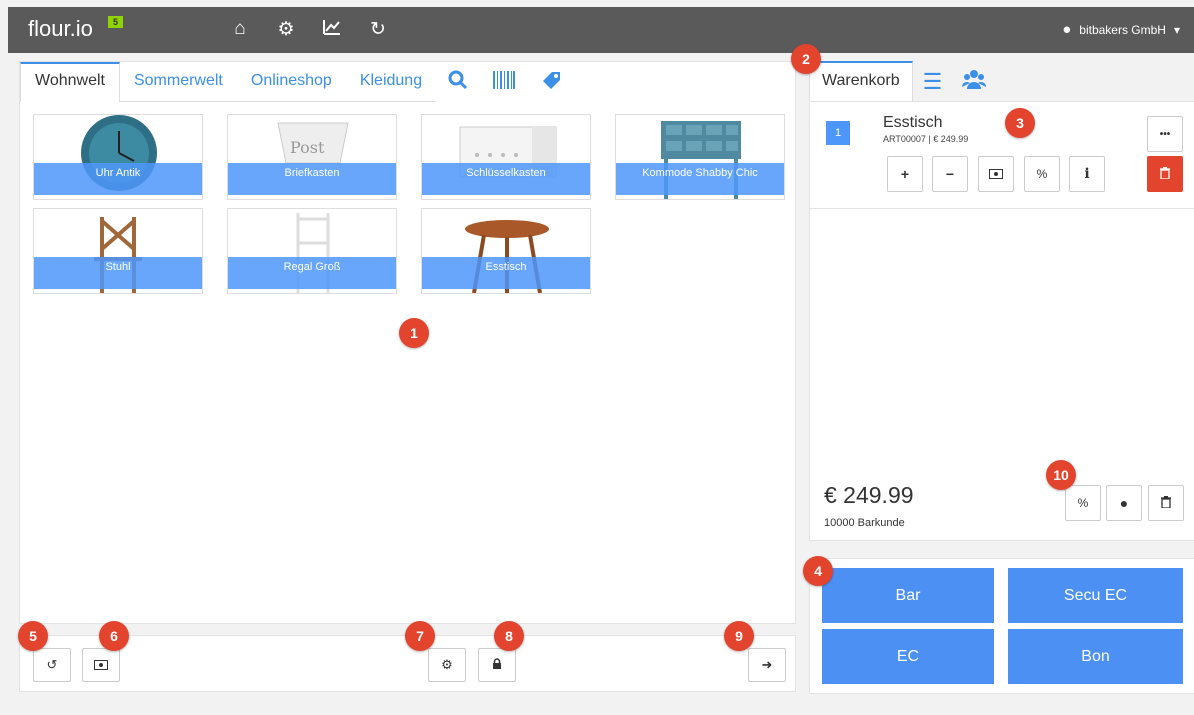  I want to click on cash-button, so click(101, 665).